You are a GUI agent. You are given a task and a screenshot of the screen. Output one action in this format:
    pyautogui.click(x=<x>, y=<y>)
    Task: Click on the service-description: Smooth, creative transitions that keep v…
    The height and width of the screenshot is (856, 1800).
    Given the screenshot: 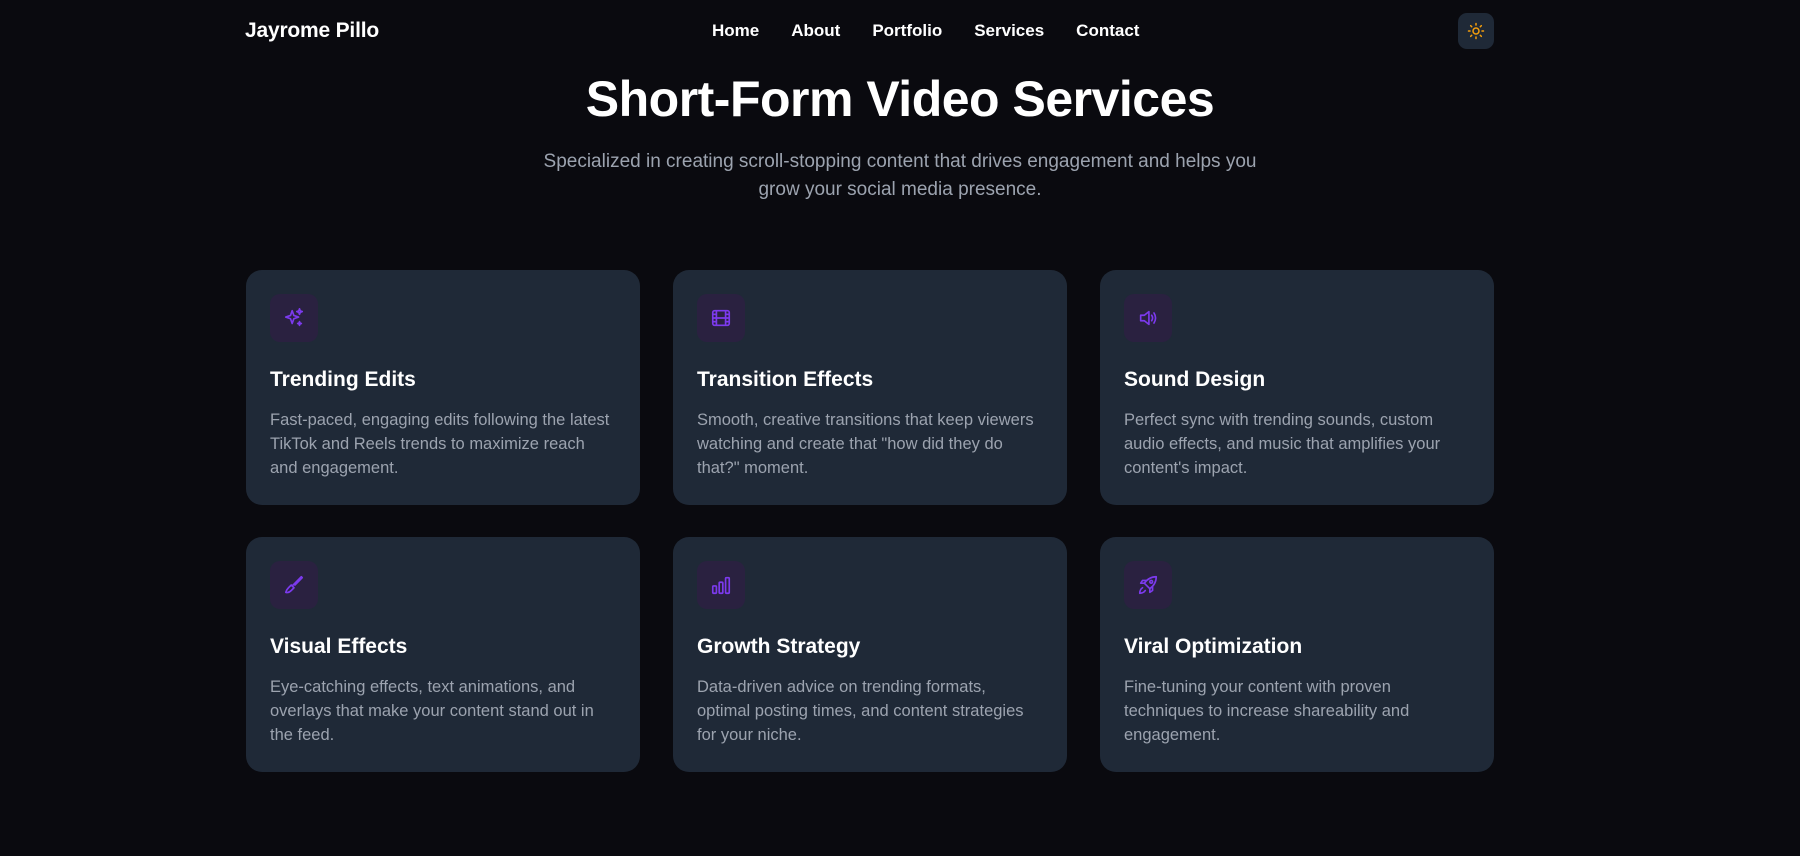 What is the action you would take?
    pyautogui.click(x=865, y=444)
    